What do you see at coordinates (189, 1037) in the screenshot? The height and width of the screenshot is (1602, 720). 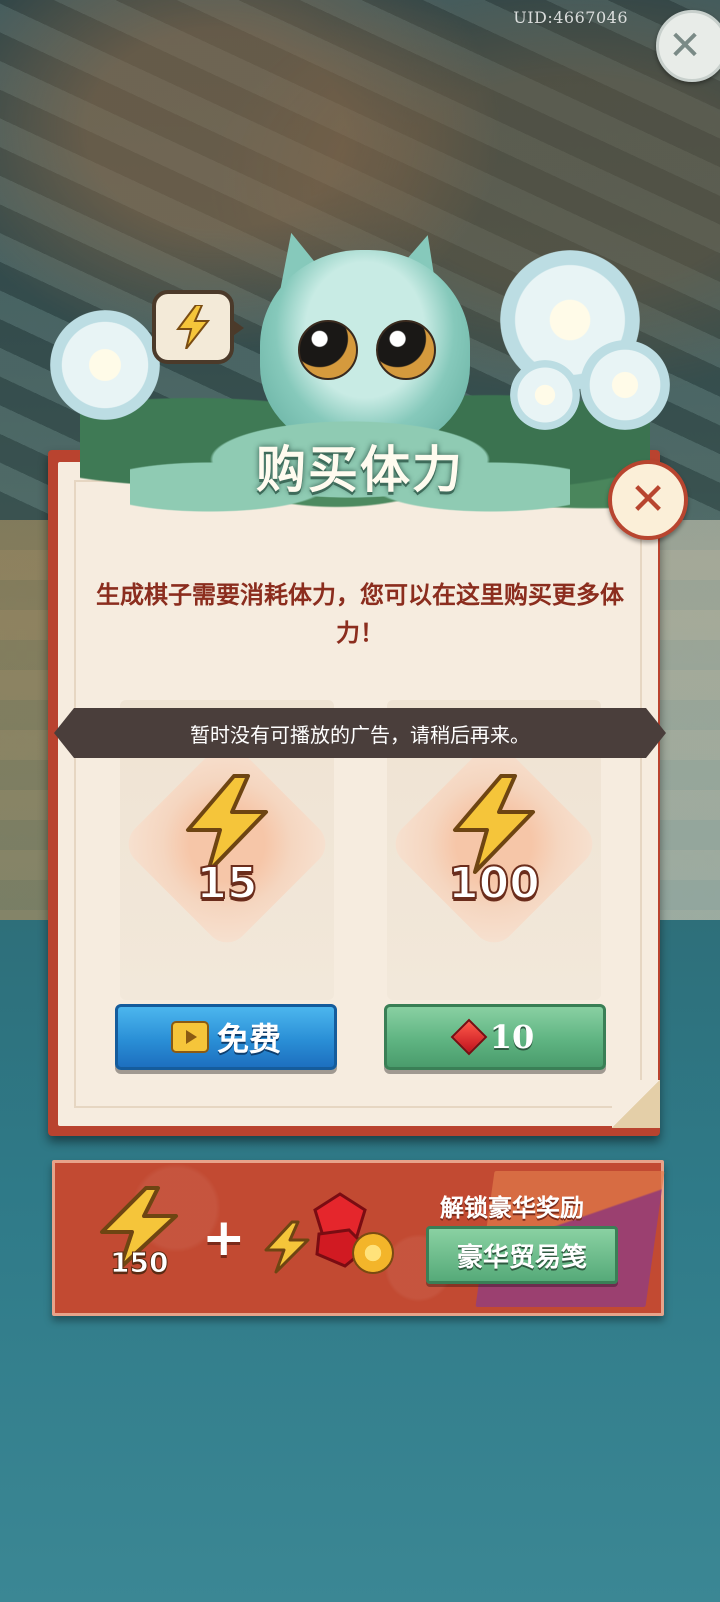 I see `video-play-icon` at bounding box center [189, 1037].